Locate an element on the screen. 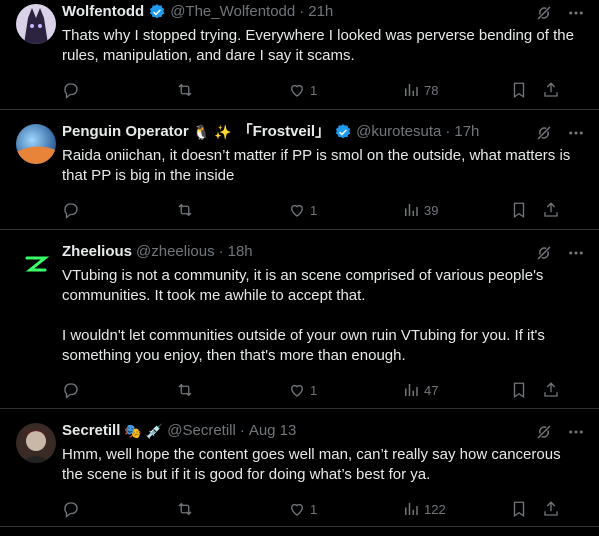 This screenshot has width=599, height=536. author-handle: @Secretill is located at coordinates (201, 431).